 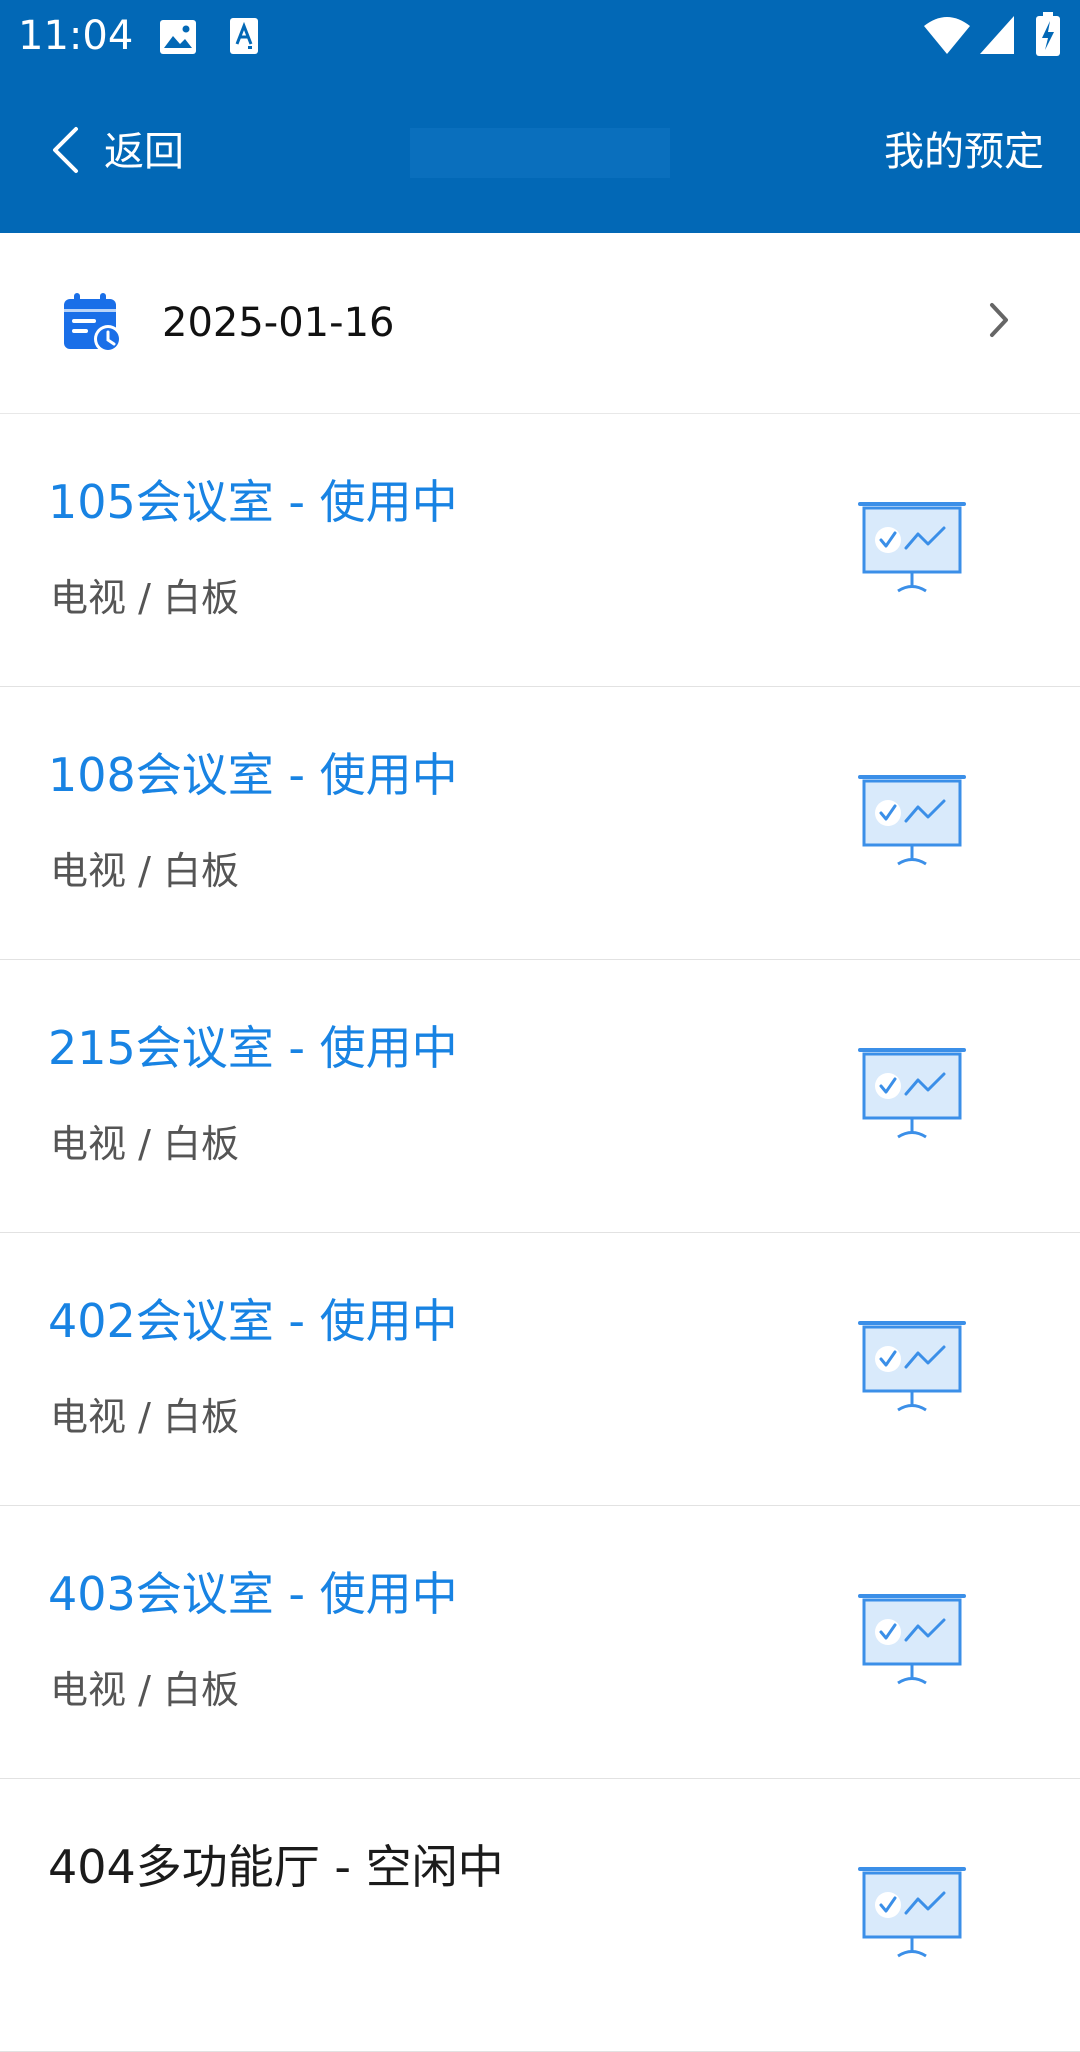 I want to click on date-selector: 2025-01-16, so click(x=540, y=323).